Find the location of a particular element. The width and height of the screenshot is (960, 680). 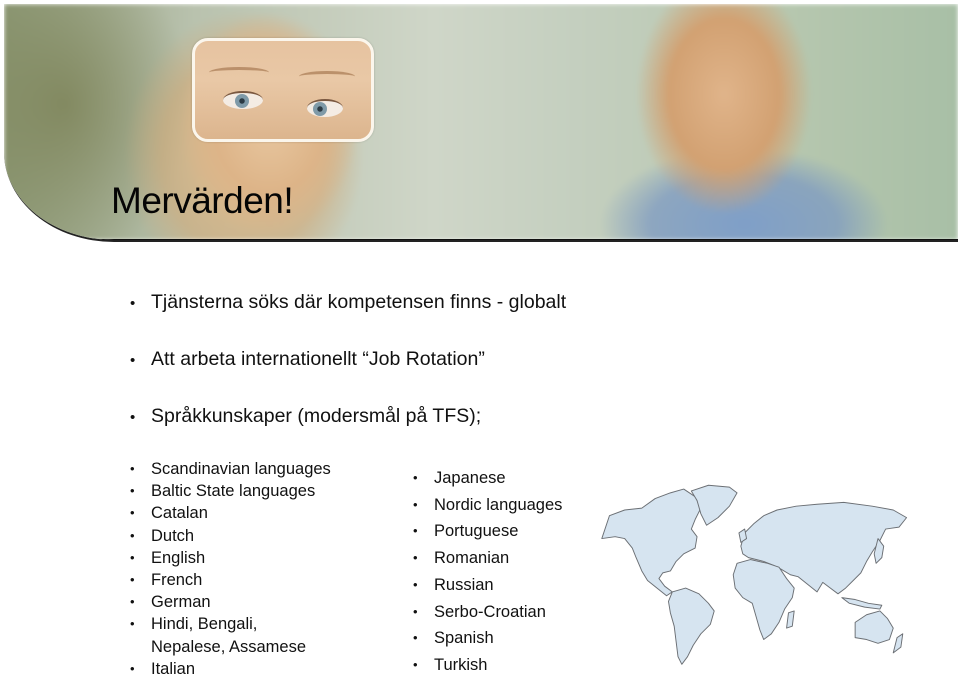

language-item: • Italian is located at coordinates (230, 669).